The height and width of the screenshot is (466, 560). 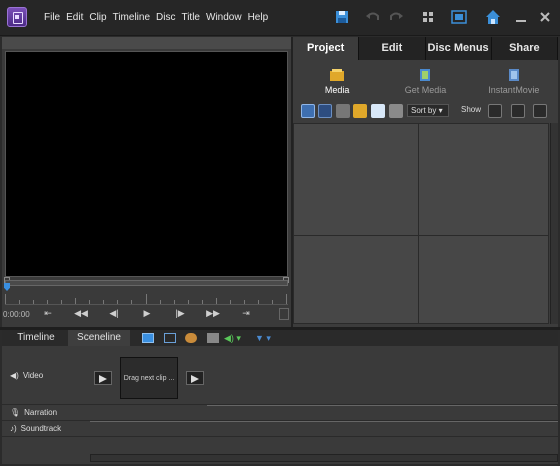 What do you see at coordinates (342, 17) in the screenshot?
I see `save-icon` at bounding box center [342, 17].